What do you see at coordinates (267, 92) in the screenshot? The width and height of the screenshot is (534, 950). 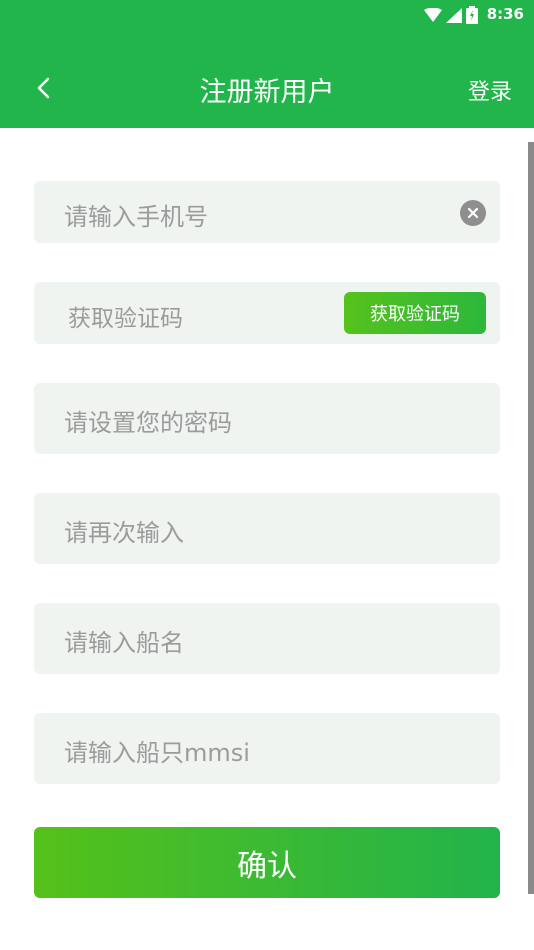 I see `page-title: 注册新用户` at bounding box center [267, 92].